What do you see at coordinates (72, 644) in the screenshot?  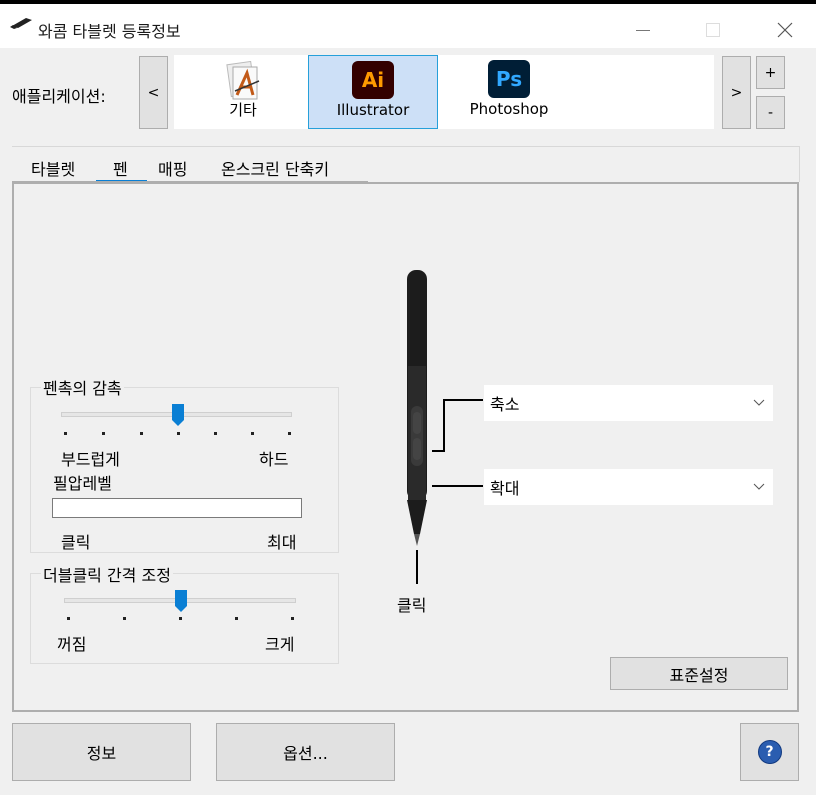 I see `double-click-off-label: 꺼짐` at bounding box center [72, 644].